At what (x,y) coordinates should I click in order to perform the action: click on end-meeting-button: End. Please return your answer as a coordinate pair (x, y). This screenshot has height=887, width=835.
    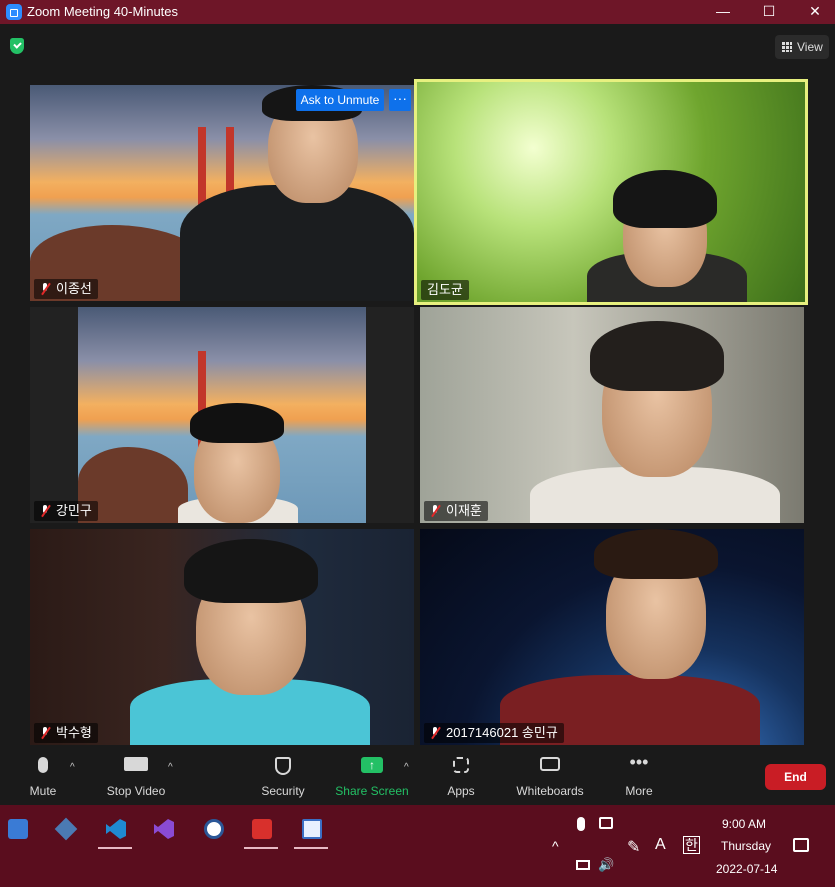
    Looking at the image, I should click on (795, 777).